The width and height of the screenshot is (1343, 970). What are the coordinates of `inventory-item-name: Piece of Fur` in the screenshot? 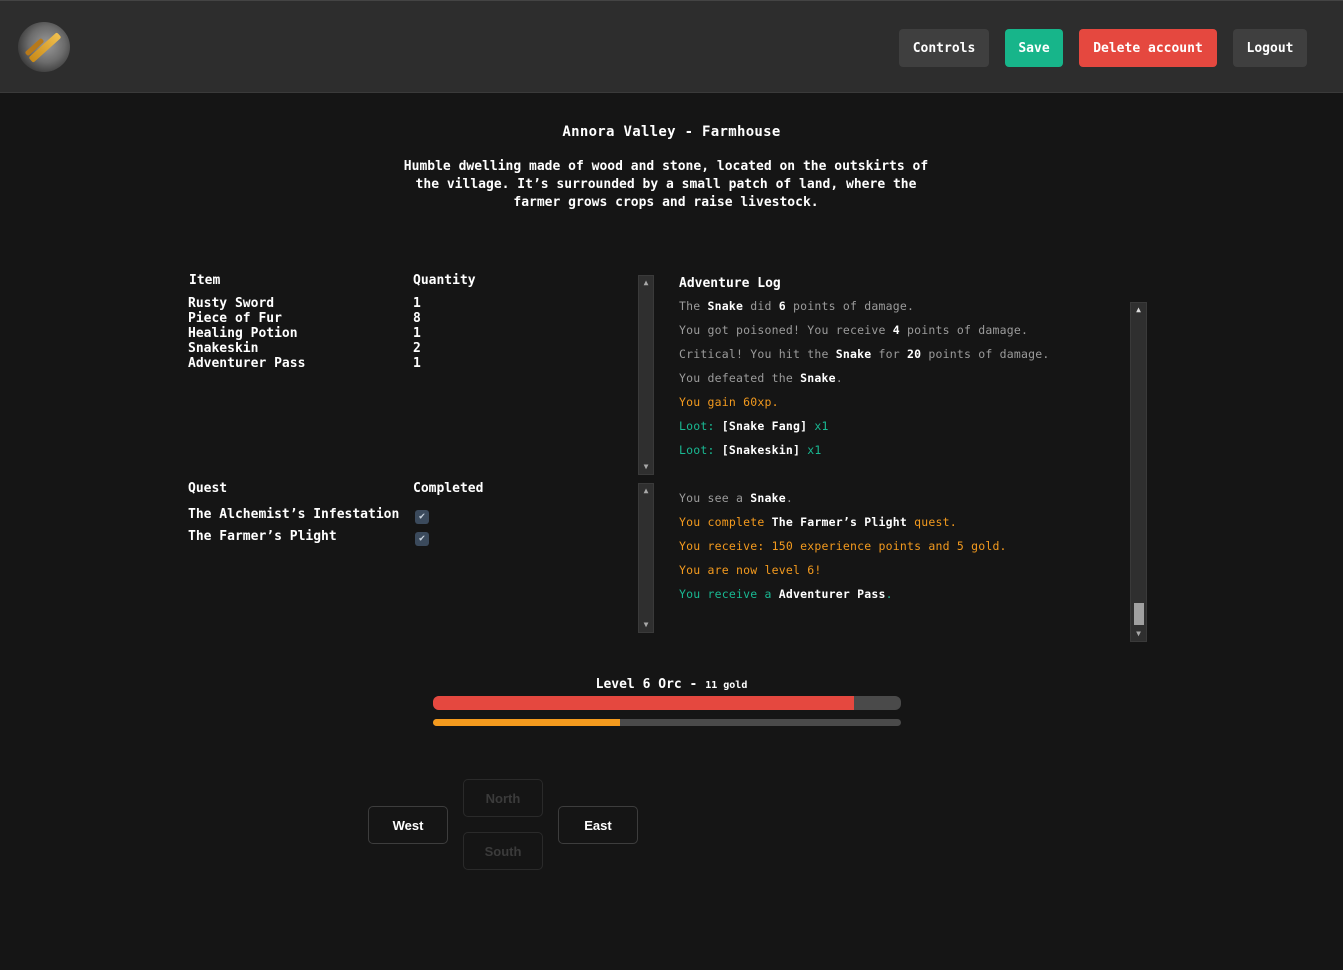 It's located at (235, 318).